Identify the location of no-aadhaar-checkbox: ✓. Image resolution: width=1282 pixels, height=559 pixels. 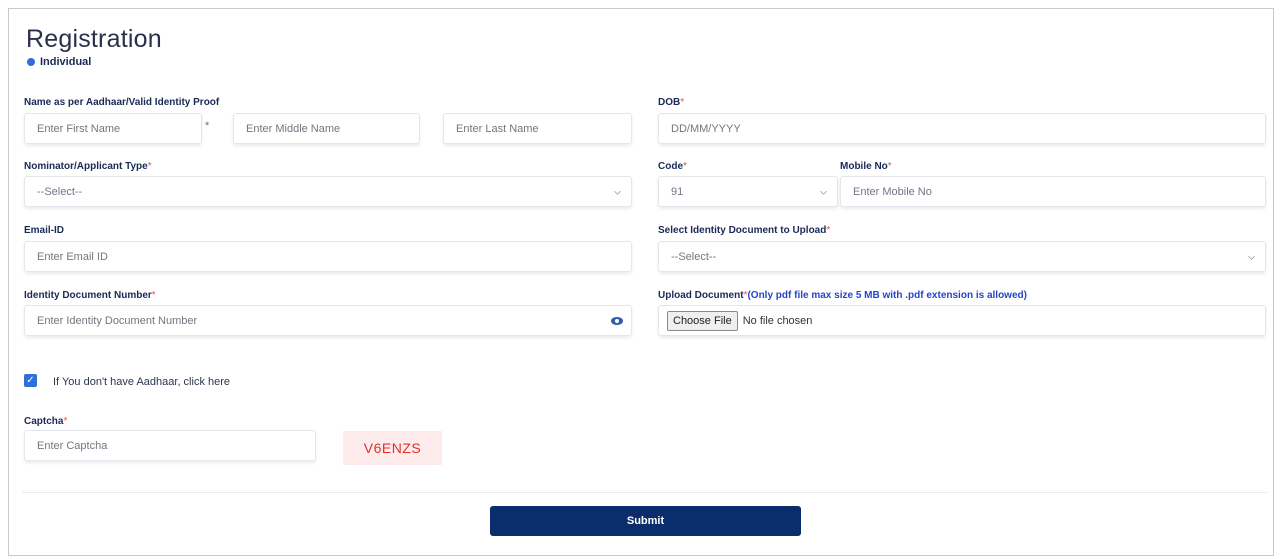
(30, 380).